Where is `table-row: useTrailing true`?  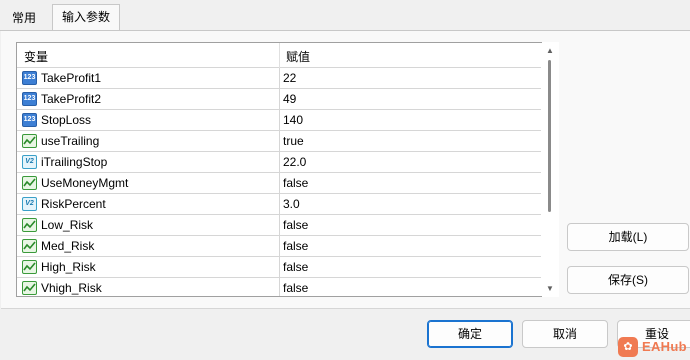
table-row: useTrailing true is located at coordinates (279, 141).